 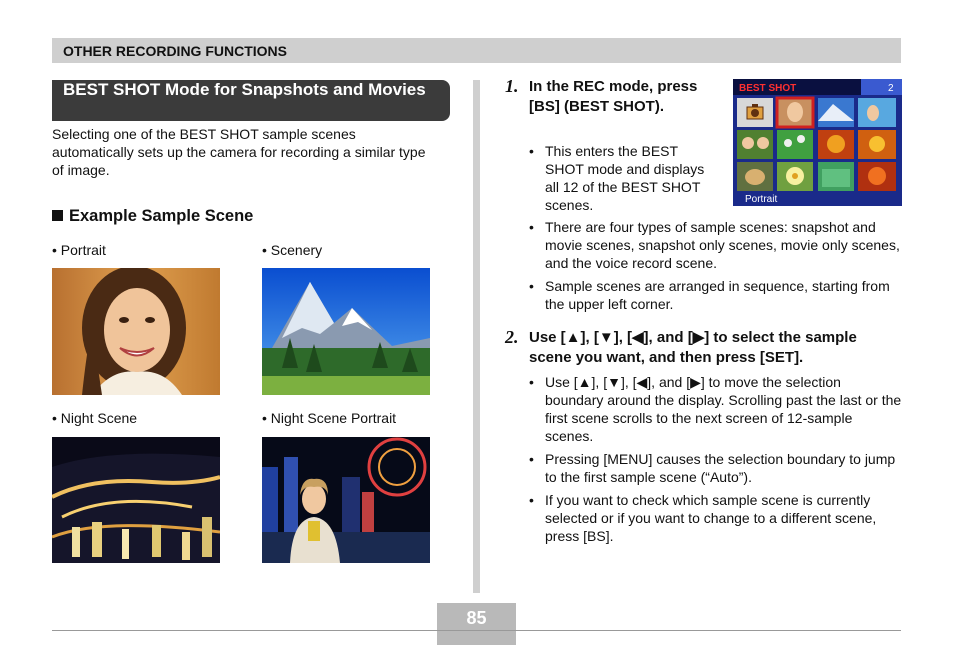 I want to click on step-2-number: 2., so click(x=512, y=337).